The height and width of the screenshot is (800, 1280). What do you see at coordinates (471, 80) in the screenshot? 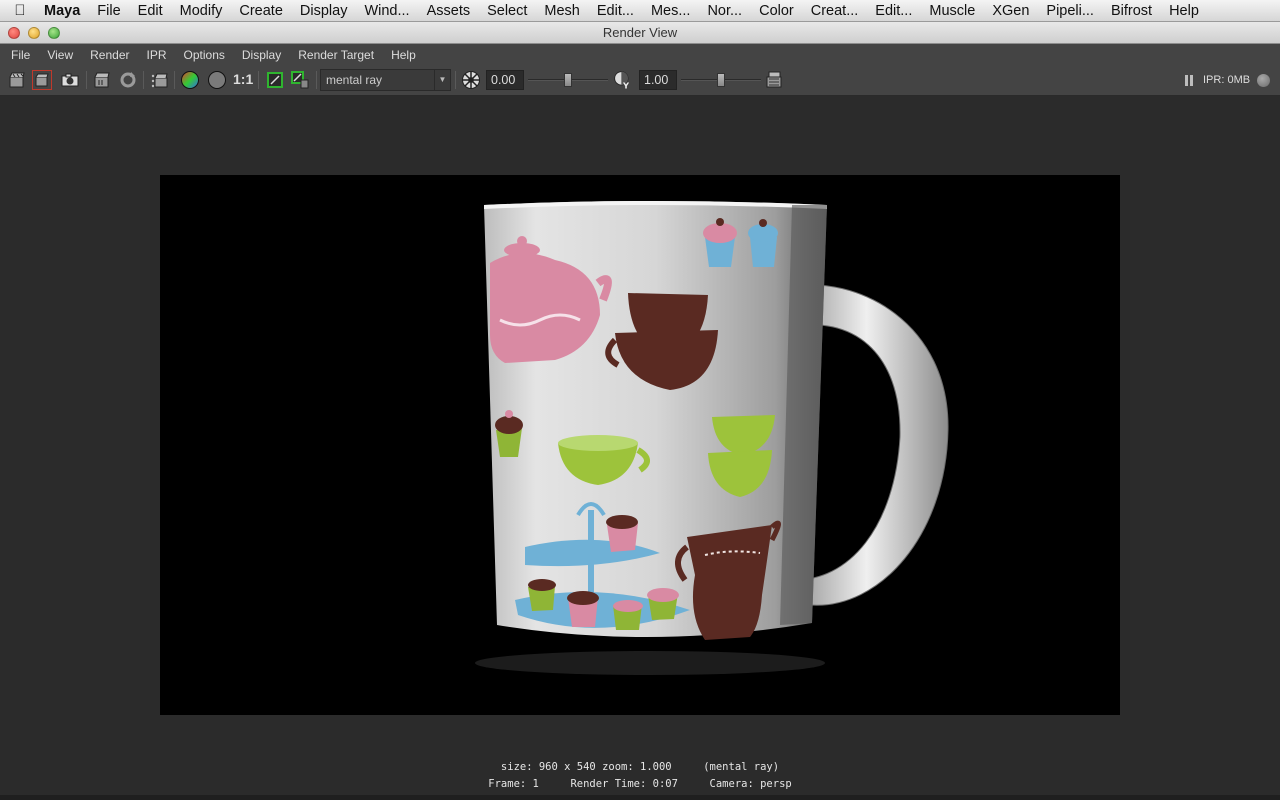
I see `exposure-icon` at bounding box center [471, 80].